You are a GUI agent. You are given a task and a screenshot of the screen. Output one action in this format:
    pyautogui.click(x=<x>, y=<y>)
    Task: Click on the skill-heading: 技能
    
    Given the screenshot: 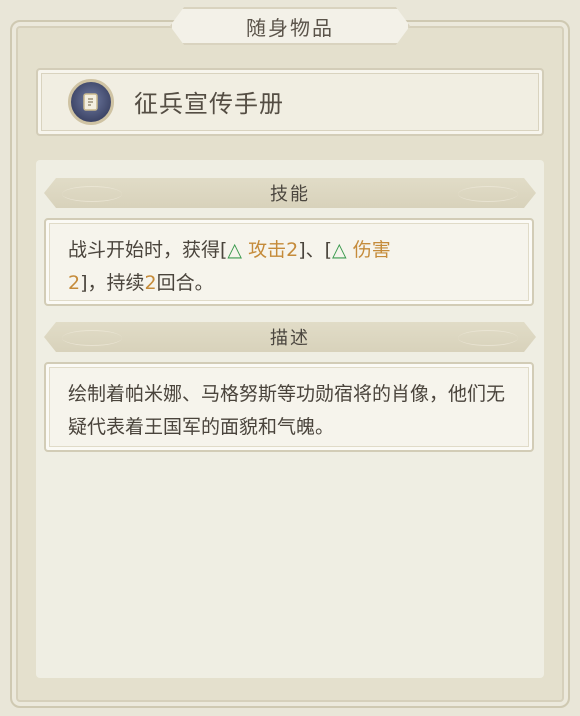 What is the action you would take?
    pyautogui.click(x=290, y=194)
    